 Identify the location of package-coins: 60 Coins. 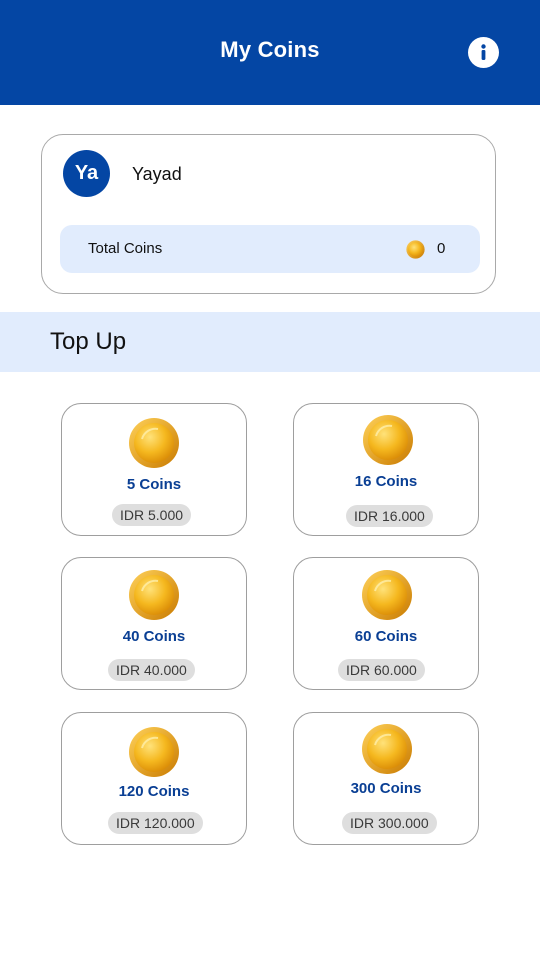
(386, 636).